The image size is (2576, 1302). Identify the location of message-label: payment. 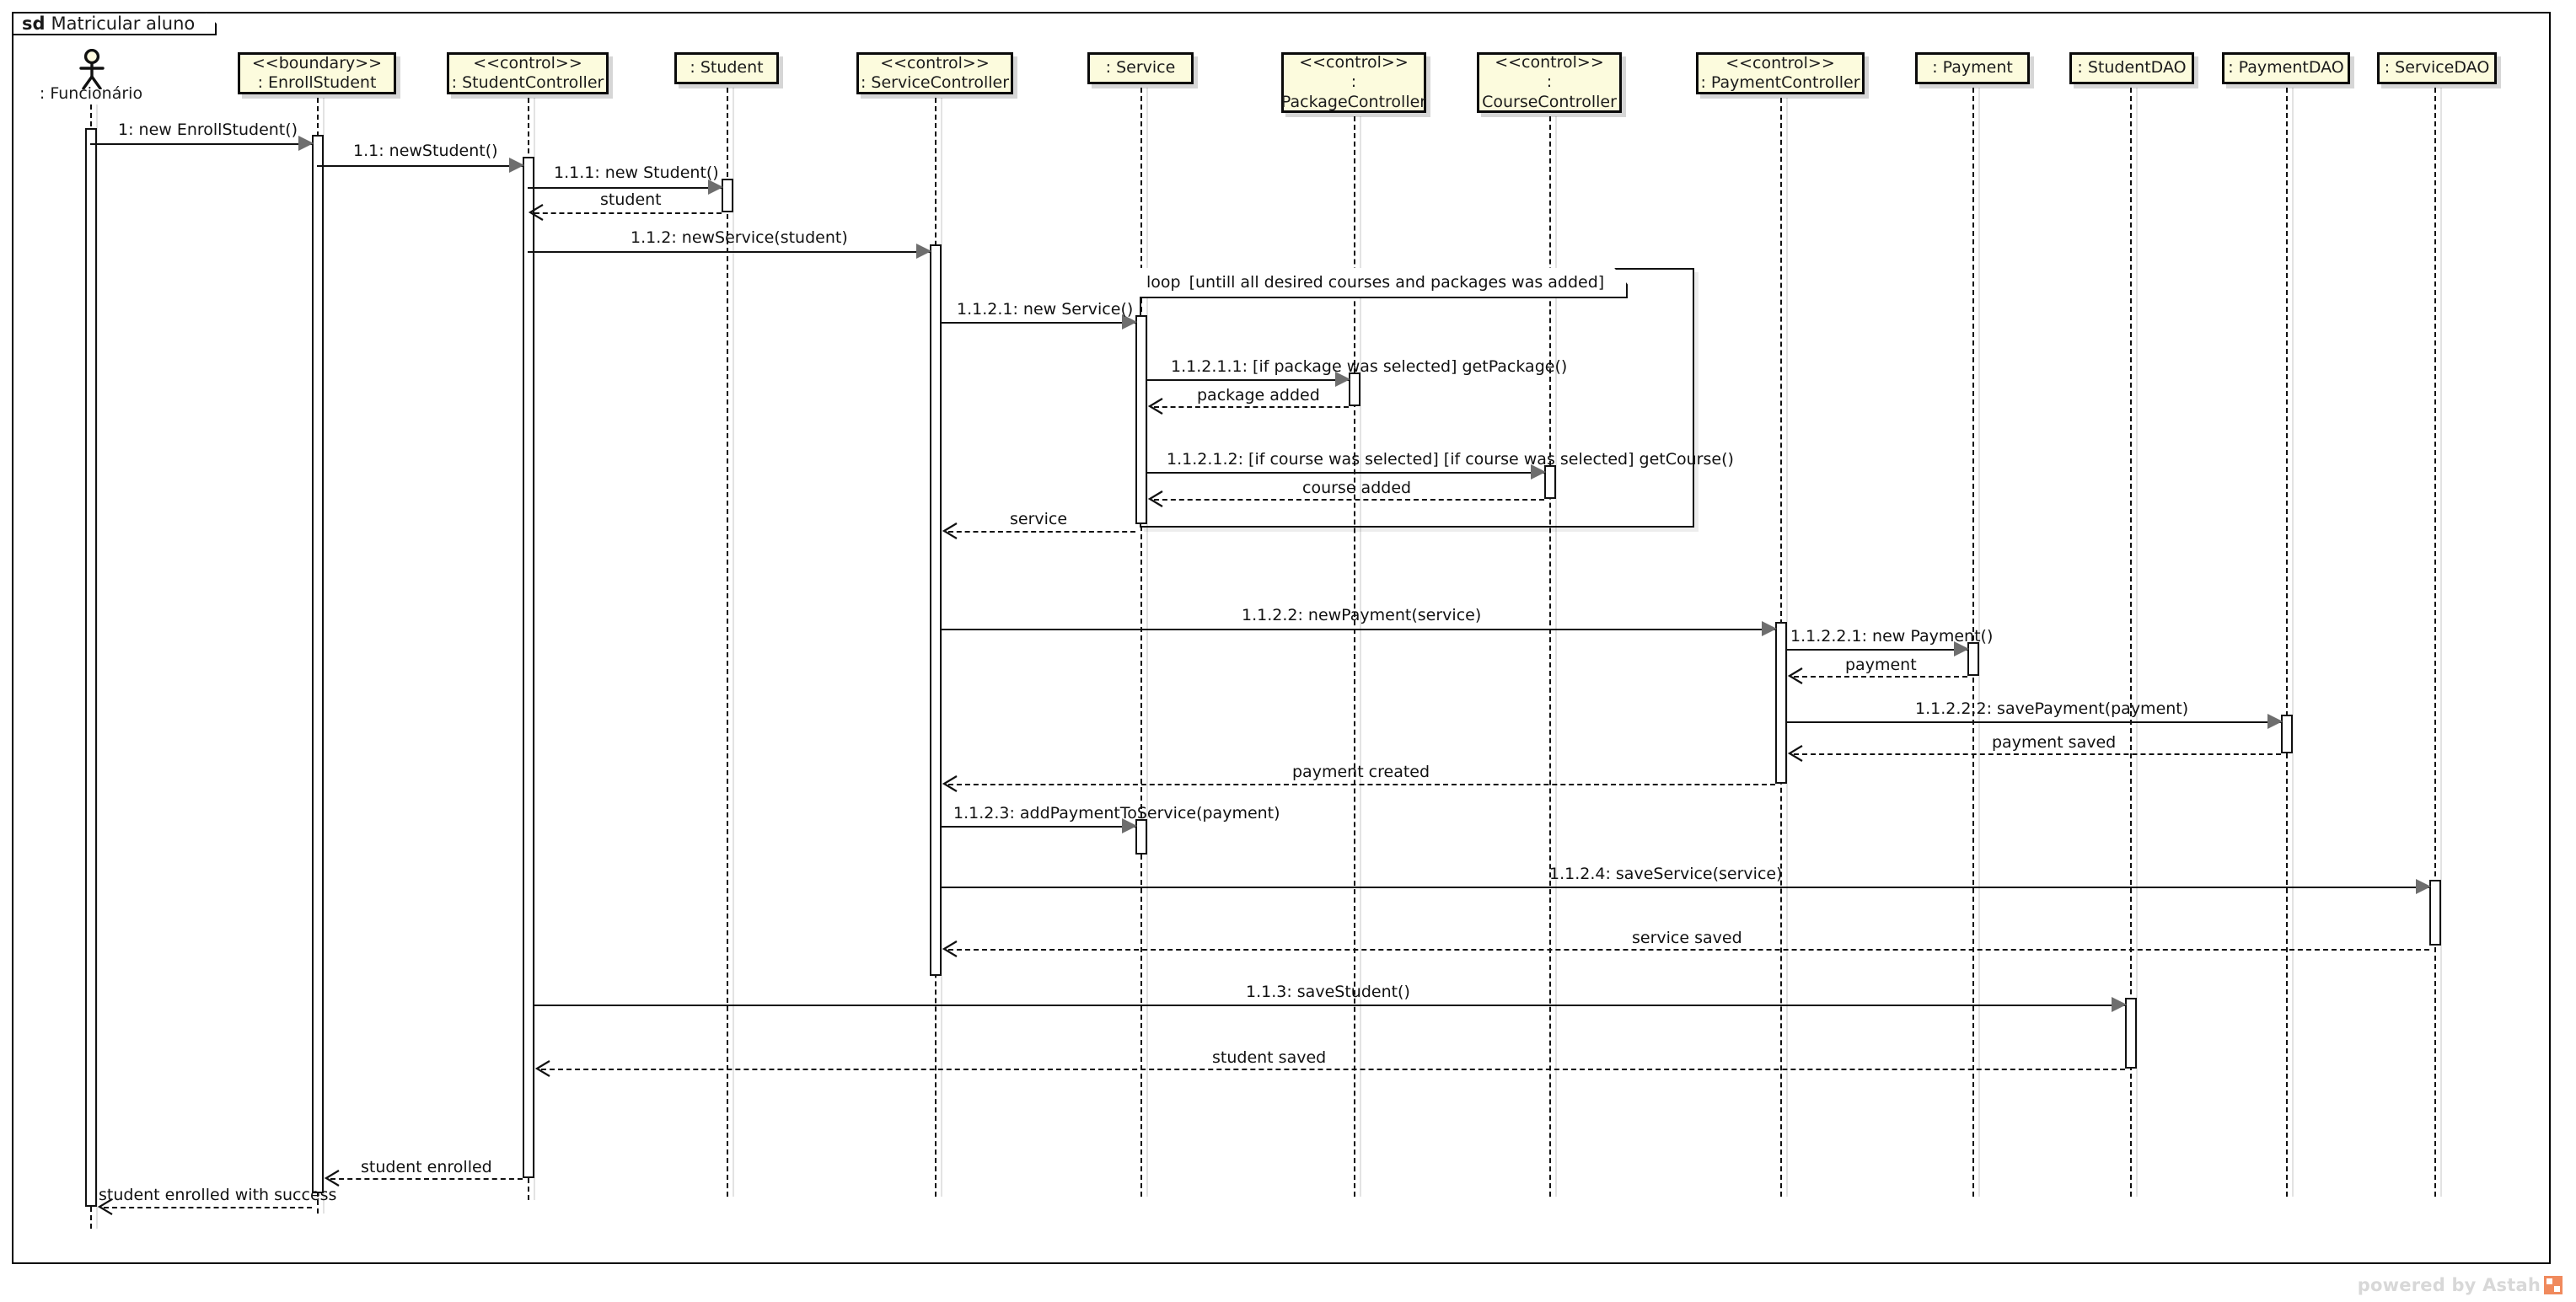
(1881, 665).